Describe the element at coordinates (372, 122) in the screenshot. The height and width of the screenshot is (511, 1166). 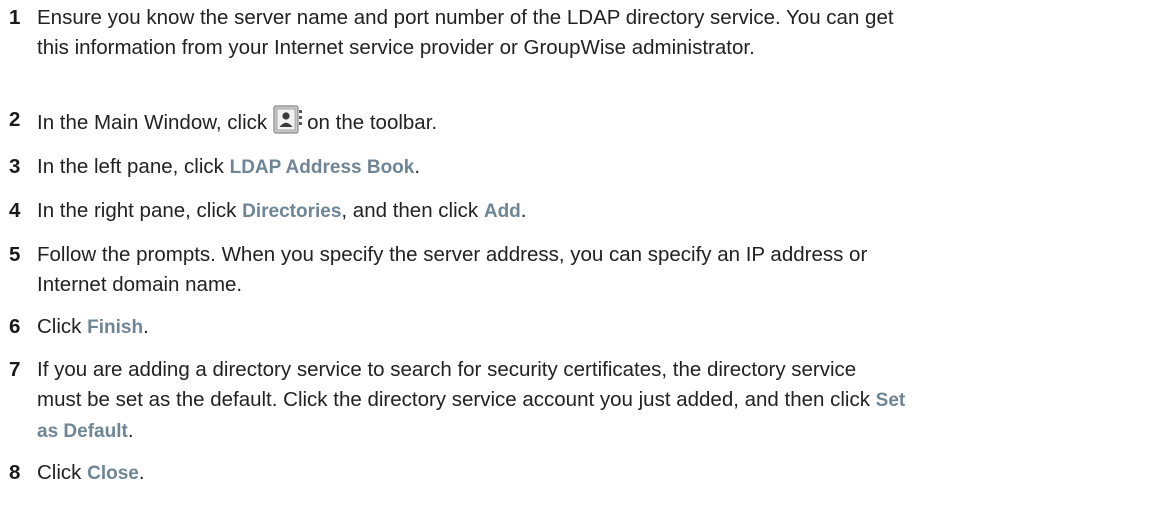
I see `step-text-after: on the toolbar.` at that location.